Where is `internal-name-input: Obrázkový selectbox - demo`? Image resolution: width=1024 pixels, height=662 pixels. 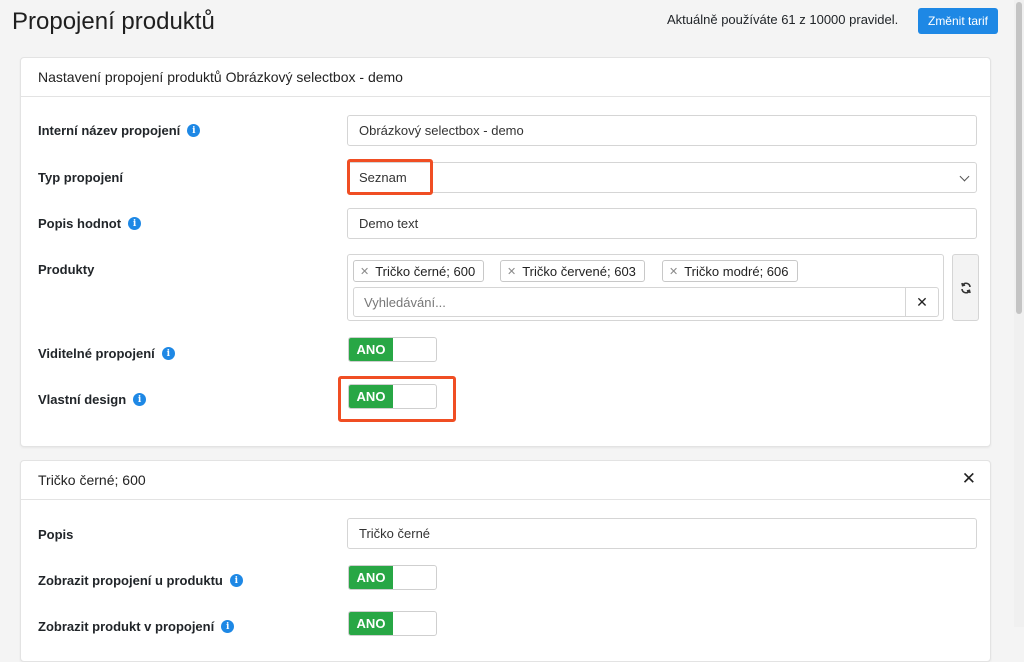
internal-name-input: Obrázkový selectbox - demo is located at coordinates (662, 130).